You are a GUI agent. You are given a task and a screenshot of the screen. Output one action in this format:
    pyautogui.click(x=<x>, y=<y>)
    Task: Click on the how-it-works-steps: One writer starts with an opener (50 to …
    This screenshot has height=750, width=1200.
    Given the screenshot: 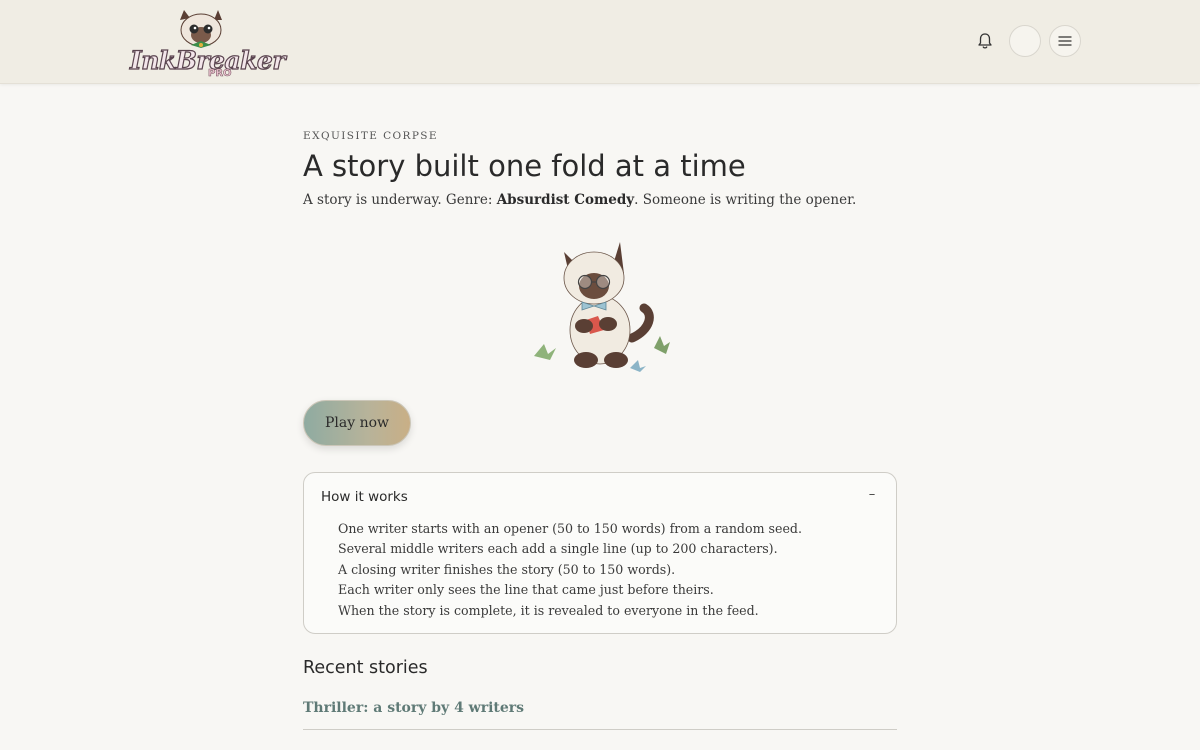 What is the action you would take?
    pyautogui.click(x=570, y=570)
    